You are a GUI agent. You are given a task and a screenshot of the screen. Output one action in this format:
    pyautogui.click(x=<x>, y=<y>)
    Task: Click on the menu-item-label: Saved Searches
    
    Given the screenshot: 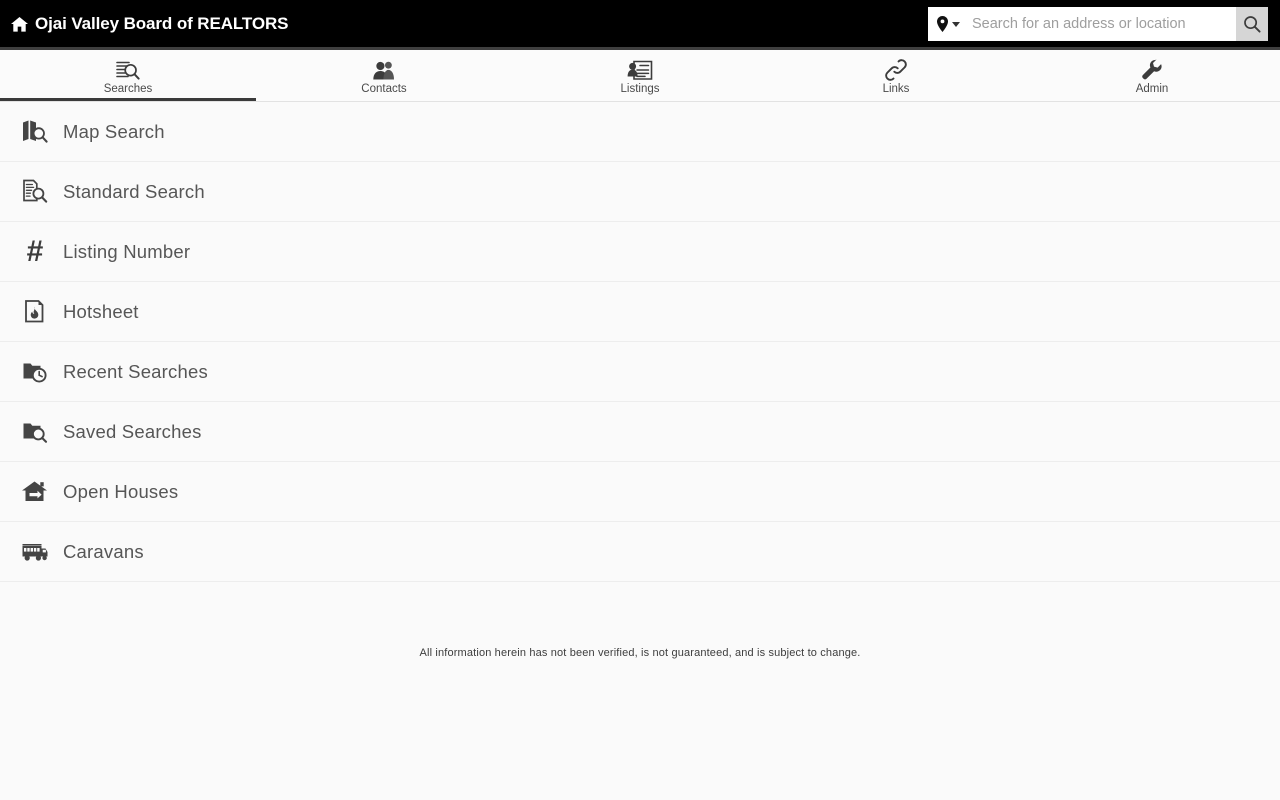 What is the action you would take?
    pyautogui.click(x=132, y=431)
    